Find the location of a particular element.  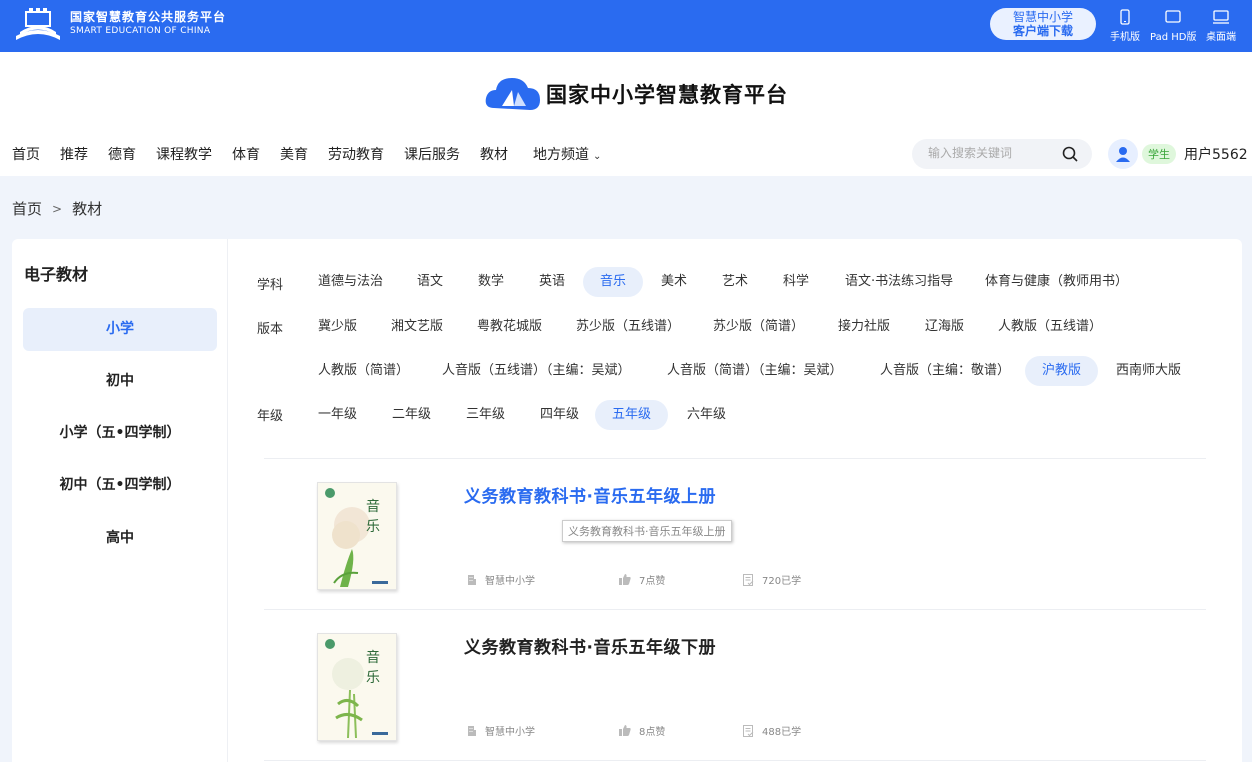

chip-subject-fine-arts: 美术 is located at coordinates (674, 282).